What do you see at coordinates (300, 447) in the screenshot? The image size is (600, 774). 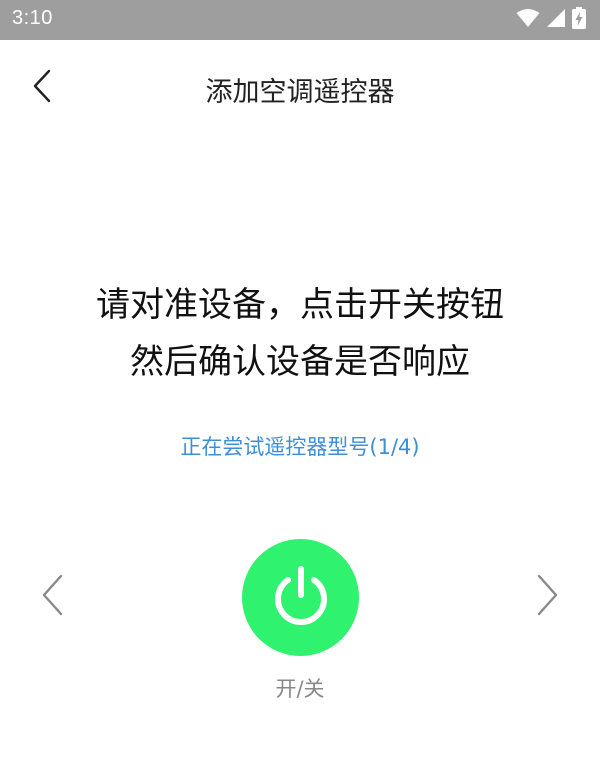 I see `trying-model-status: 正在尝试遥控器型号(1/4)` at bounding box center [300, 447].